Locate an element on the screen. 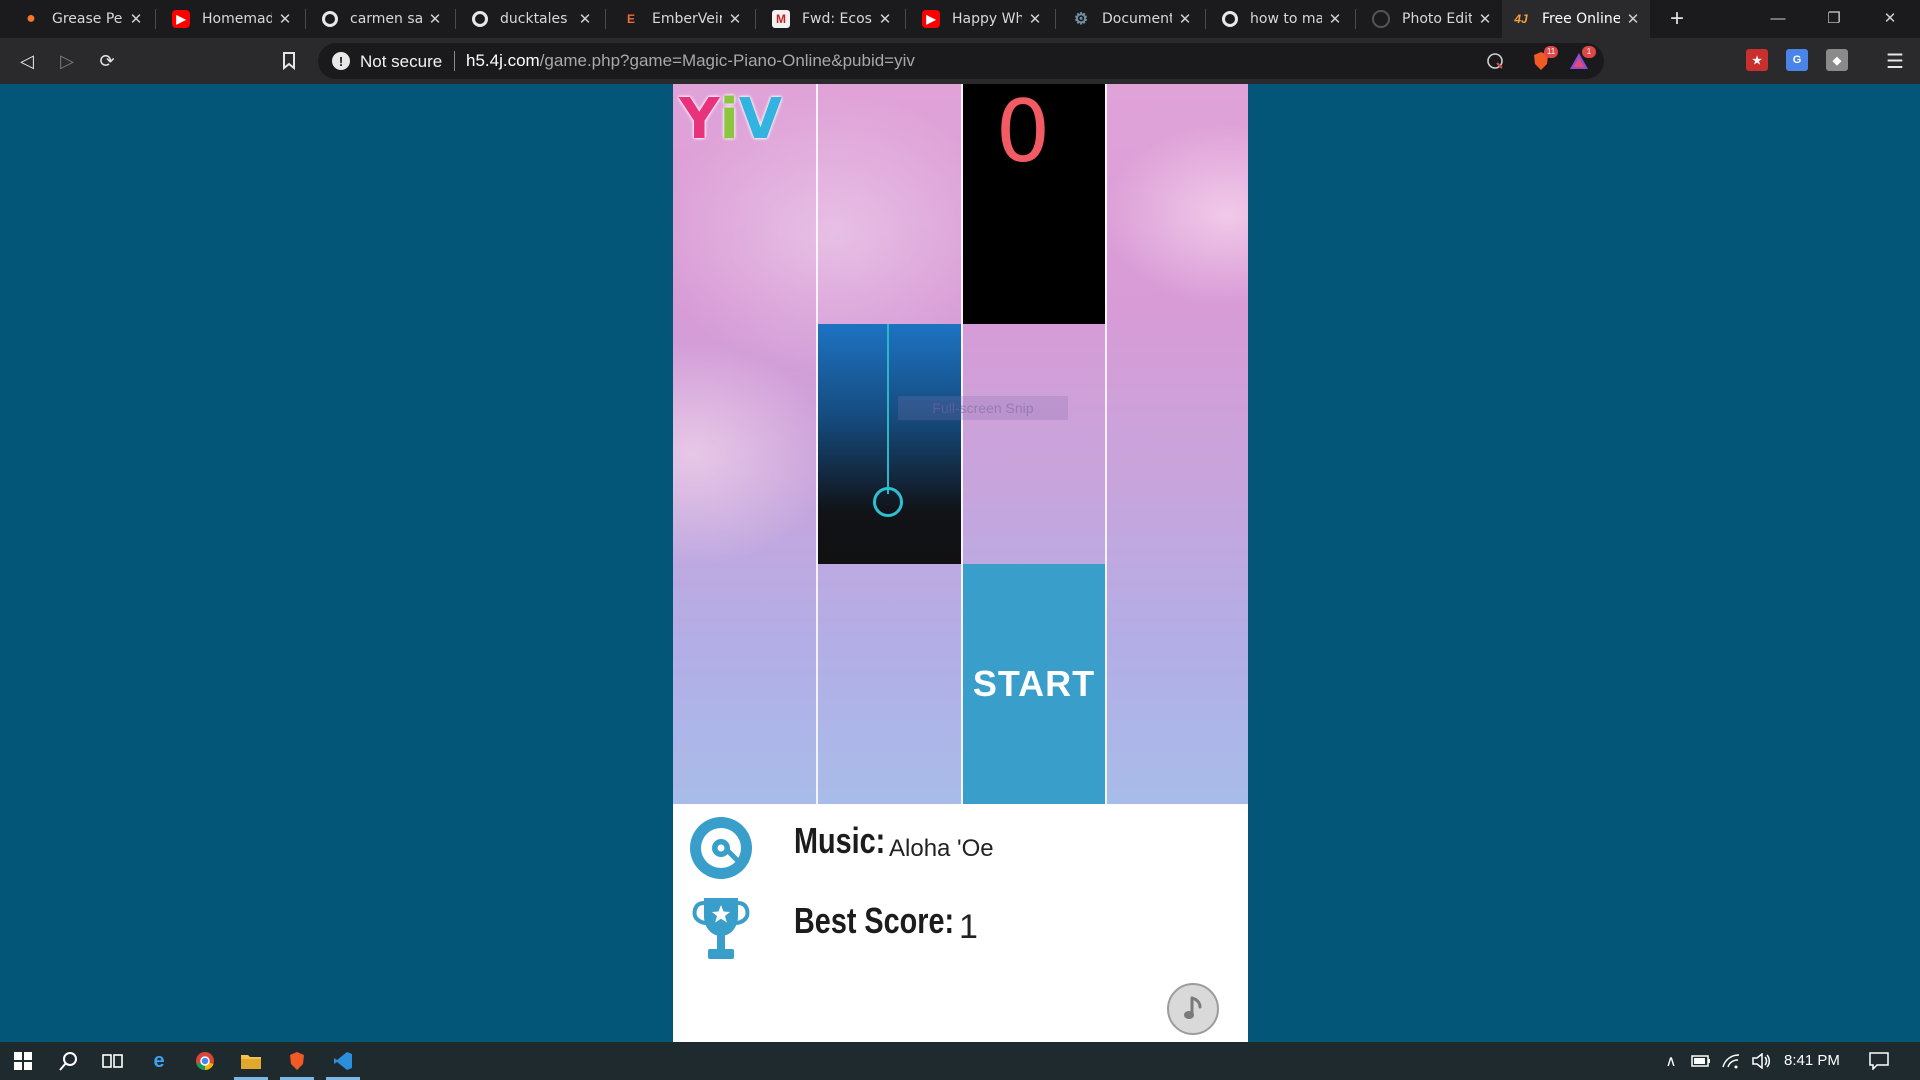 This screenshot has height=1080, width=1920. tab-title: Happy Whe is located at coordinates (987, 19).